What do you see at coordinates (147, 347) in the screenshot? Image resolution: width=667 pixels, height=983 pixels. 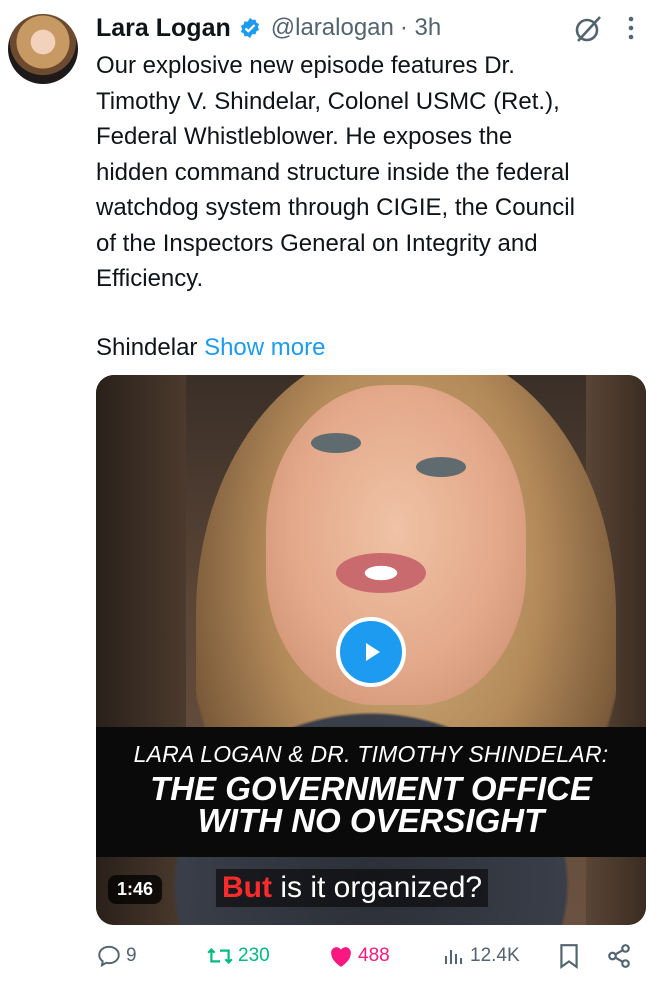 I see `tweet-text-tail: Shindelar` at bounding box center [147, 347].